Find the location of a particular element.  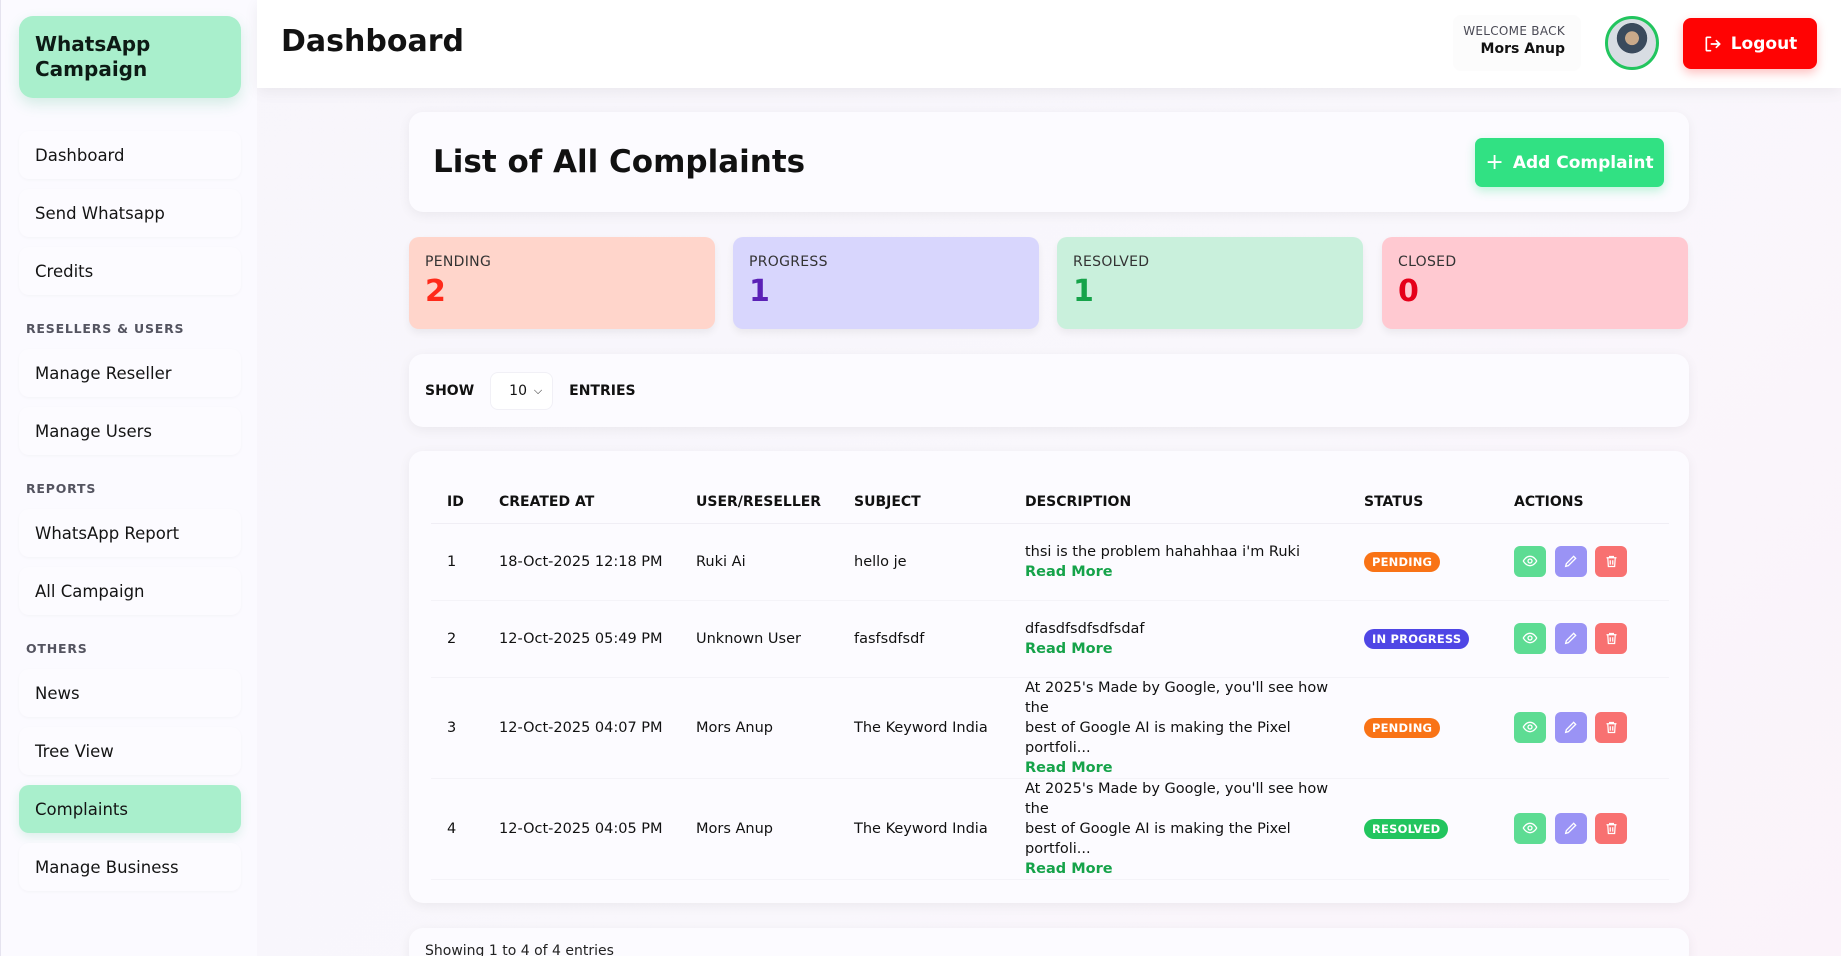

description-text: thsi is the problem hahahhaa i'm Ruki is located at coordinates (1162, 551).